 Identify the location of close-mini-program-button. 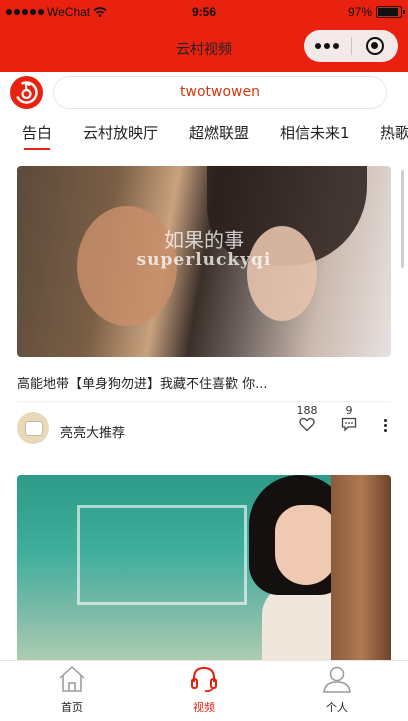
(374, 46).